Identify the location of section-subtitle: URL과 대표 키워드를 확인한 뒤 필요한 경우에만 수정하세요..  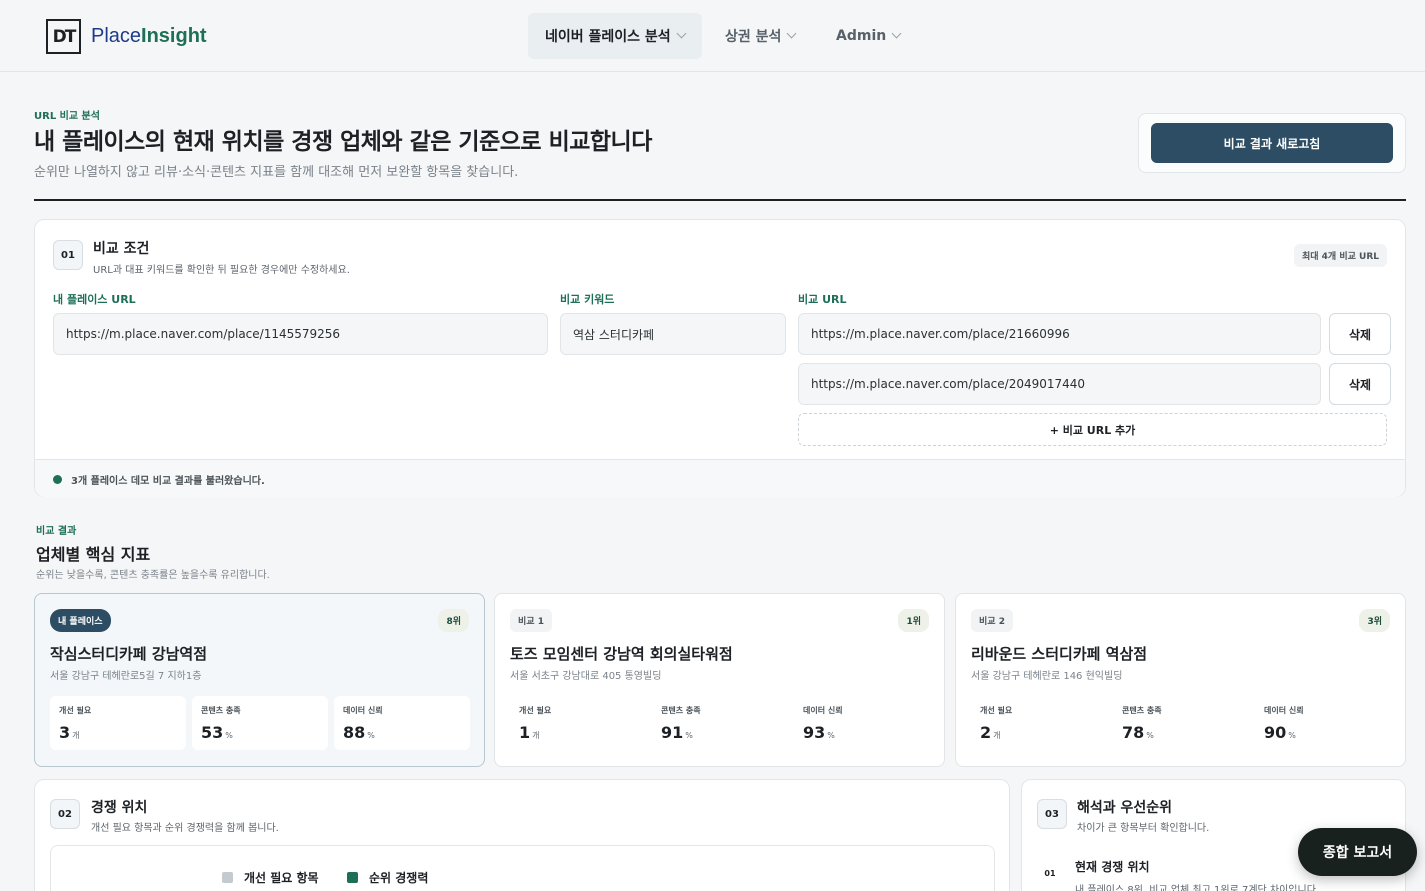
(221, 270).